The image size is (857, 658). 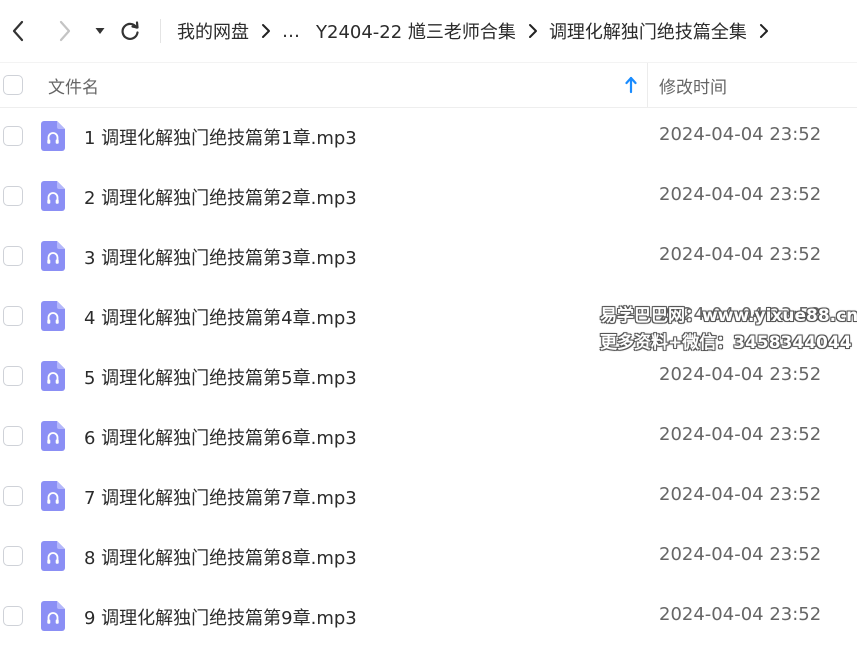 I want to click on file-name: 1 调理化解独门绝技篇第1章.mp3, so click(x=220, y=137).